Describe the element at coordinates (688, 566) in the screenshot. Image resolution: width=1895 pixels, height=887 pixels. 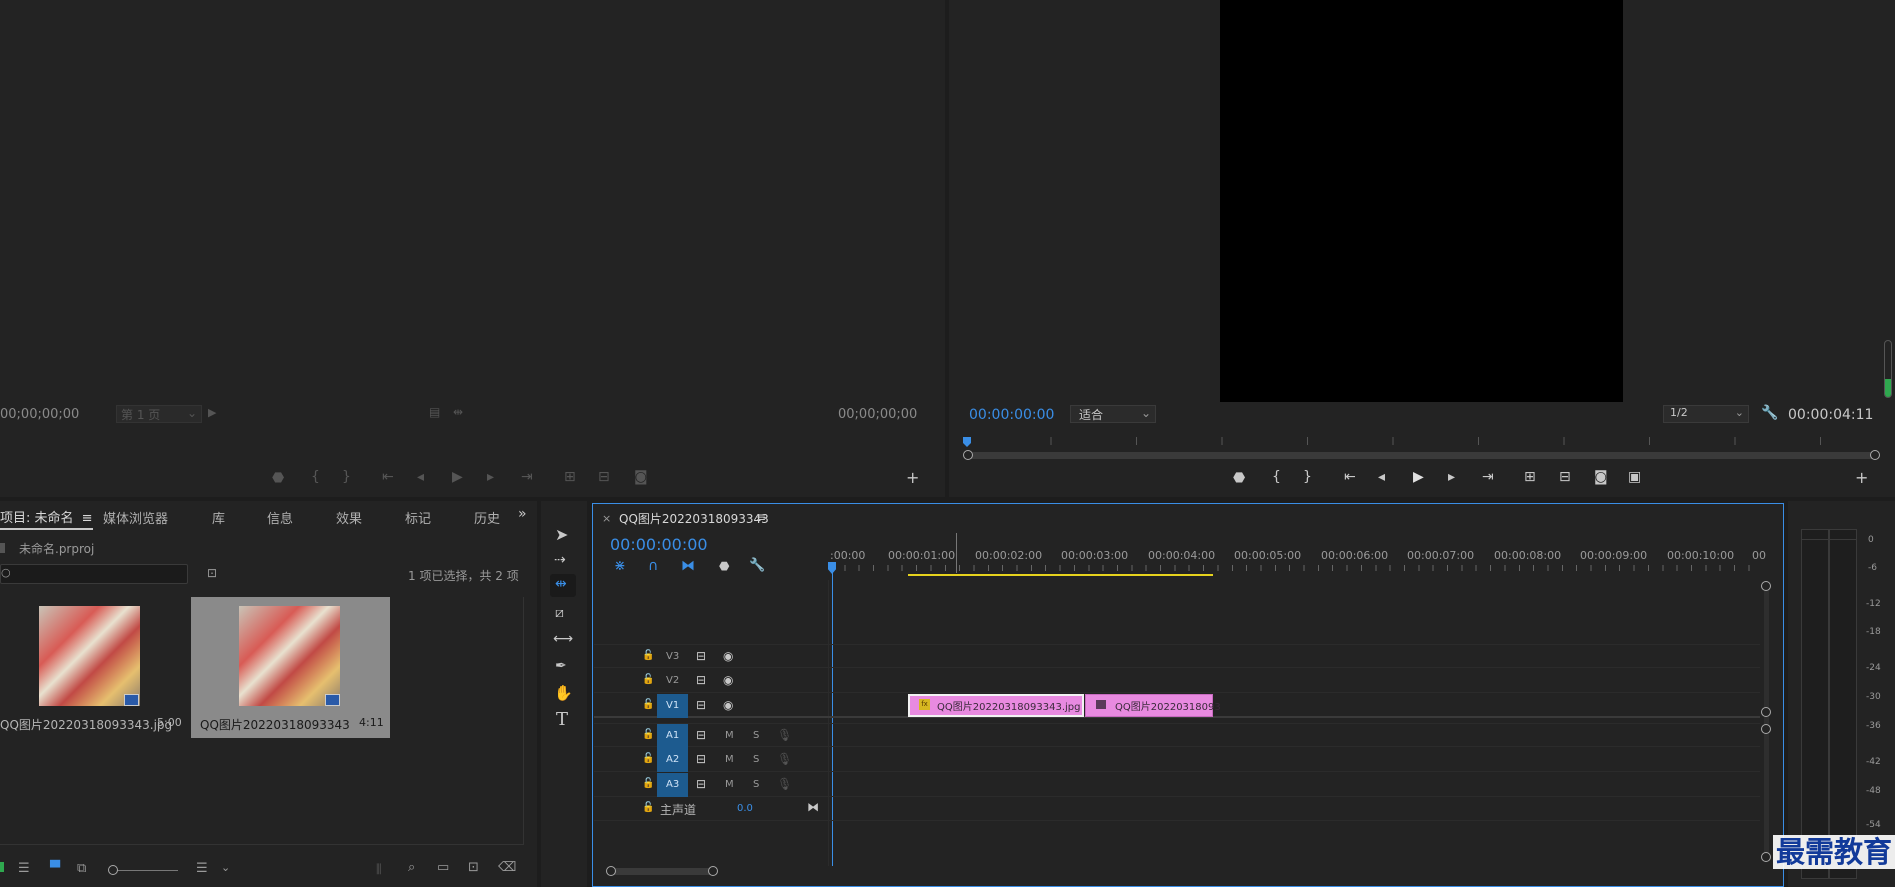
I see `linked-selection-icon: ⧓` at that location.